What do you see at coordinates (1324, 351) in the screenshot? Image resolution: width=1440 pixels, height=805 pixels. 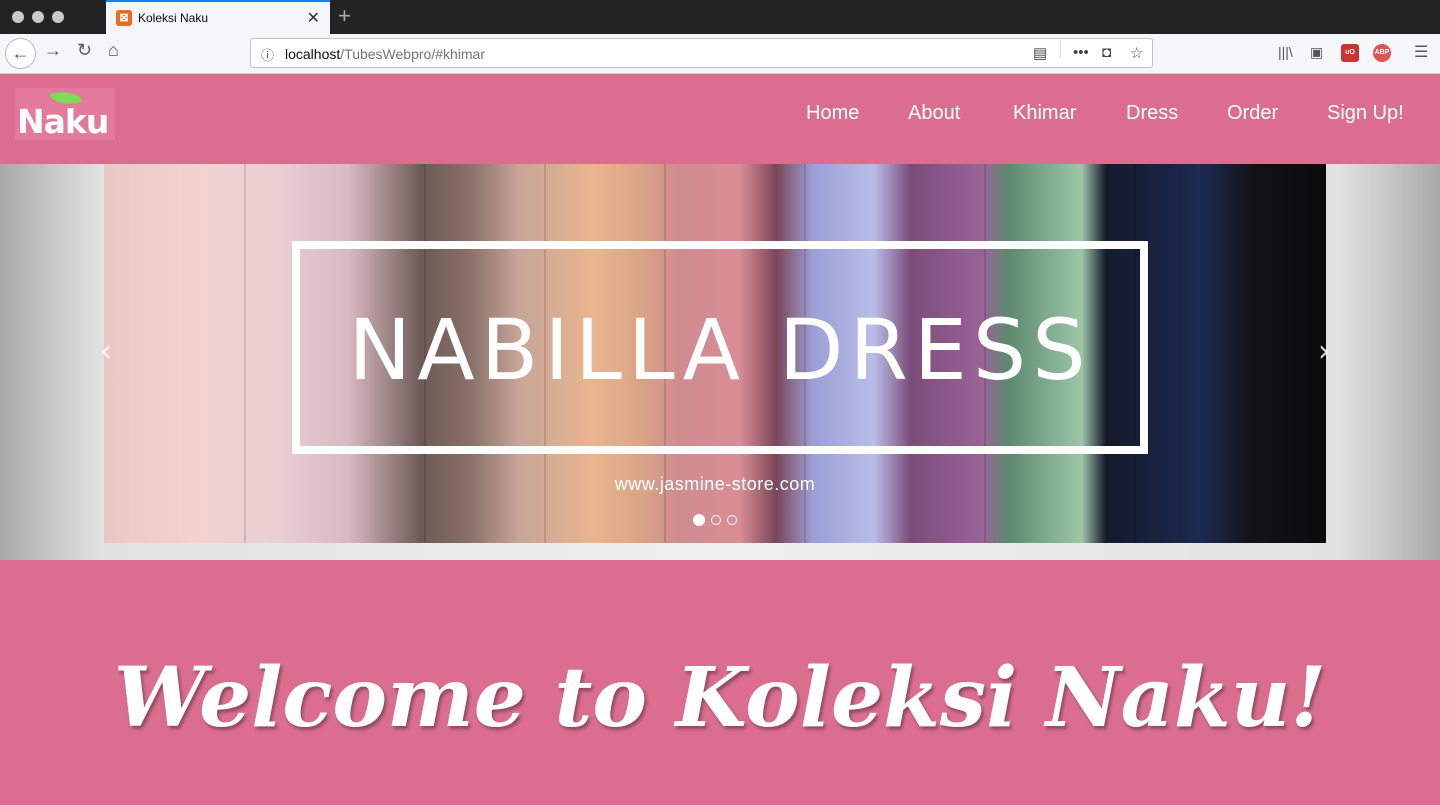 I see `chevron-right-icon: ›` at bounding box center [1324, 351].